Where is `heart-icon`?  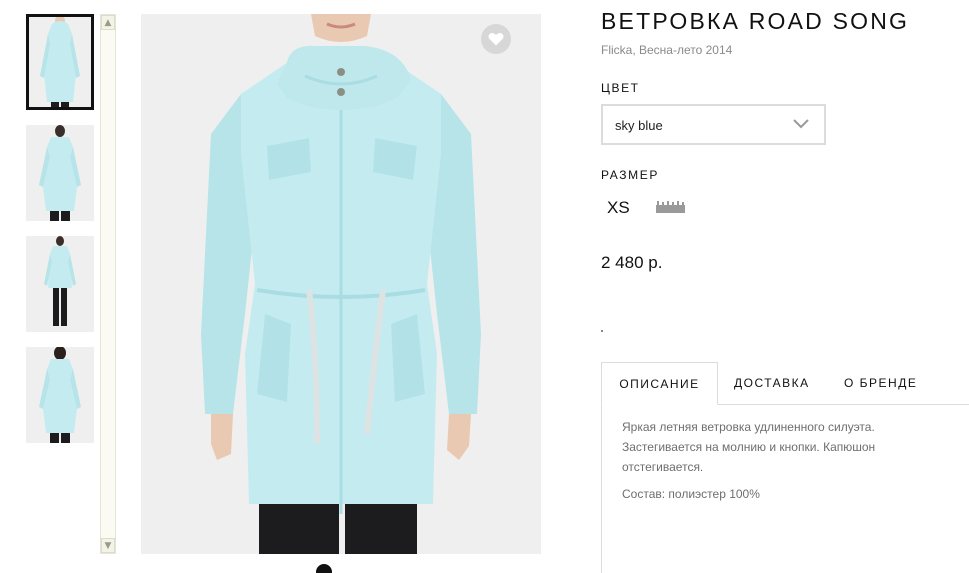 heart-icon is located at coordinates (496, 39).